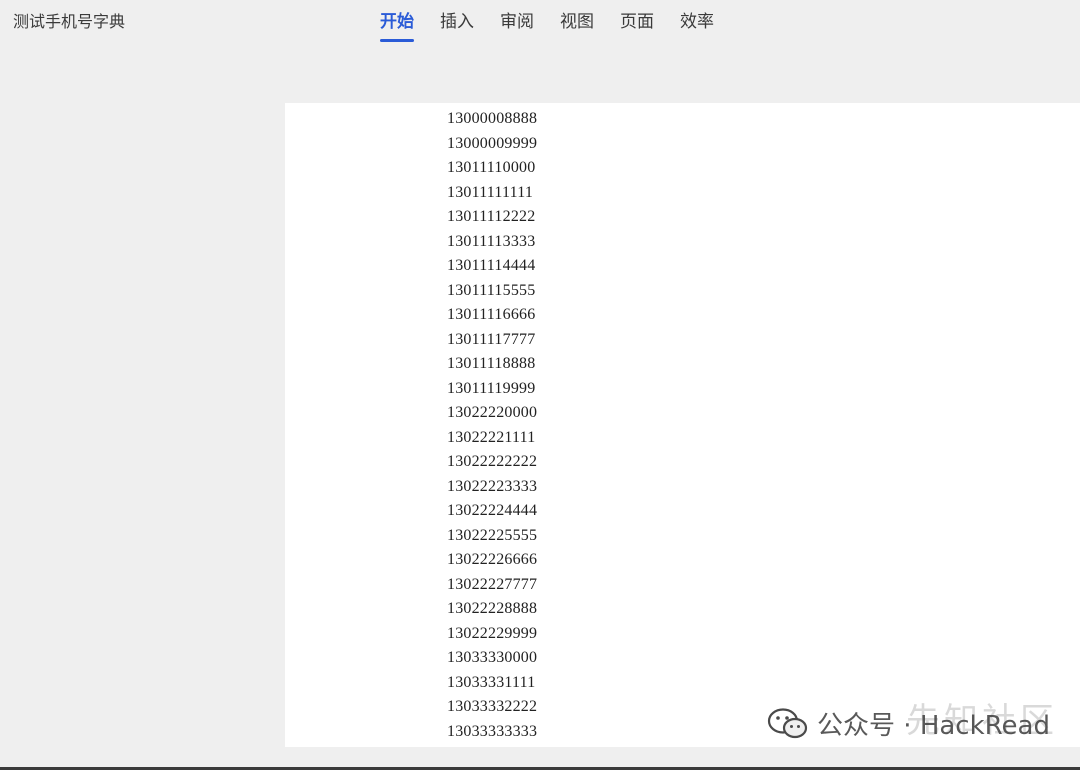 This screenshot has width=1080, height=770. Describe the element at coordinates (492, 510) in the screenshot. I see `list-item: 13022224444` at that location.